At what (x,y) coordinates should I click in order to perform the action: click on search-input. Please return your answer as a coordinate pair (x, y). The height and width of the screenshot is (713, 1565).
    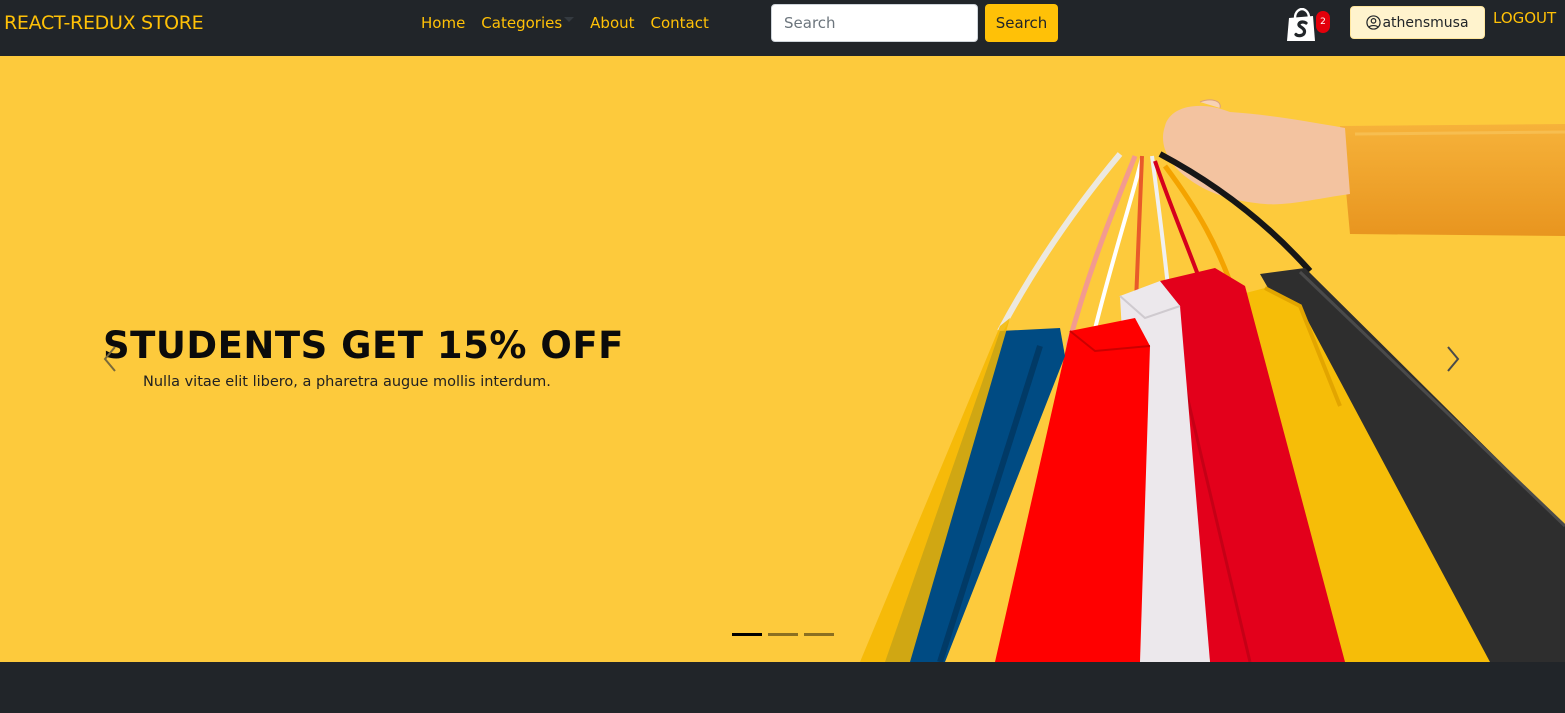
    Looking at the image, I should click on (874, 23).